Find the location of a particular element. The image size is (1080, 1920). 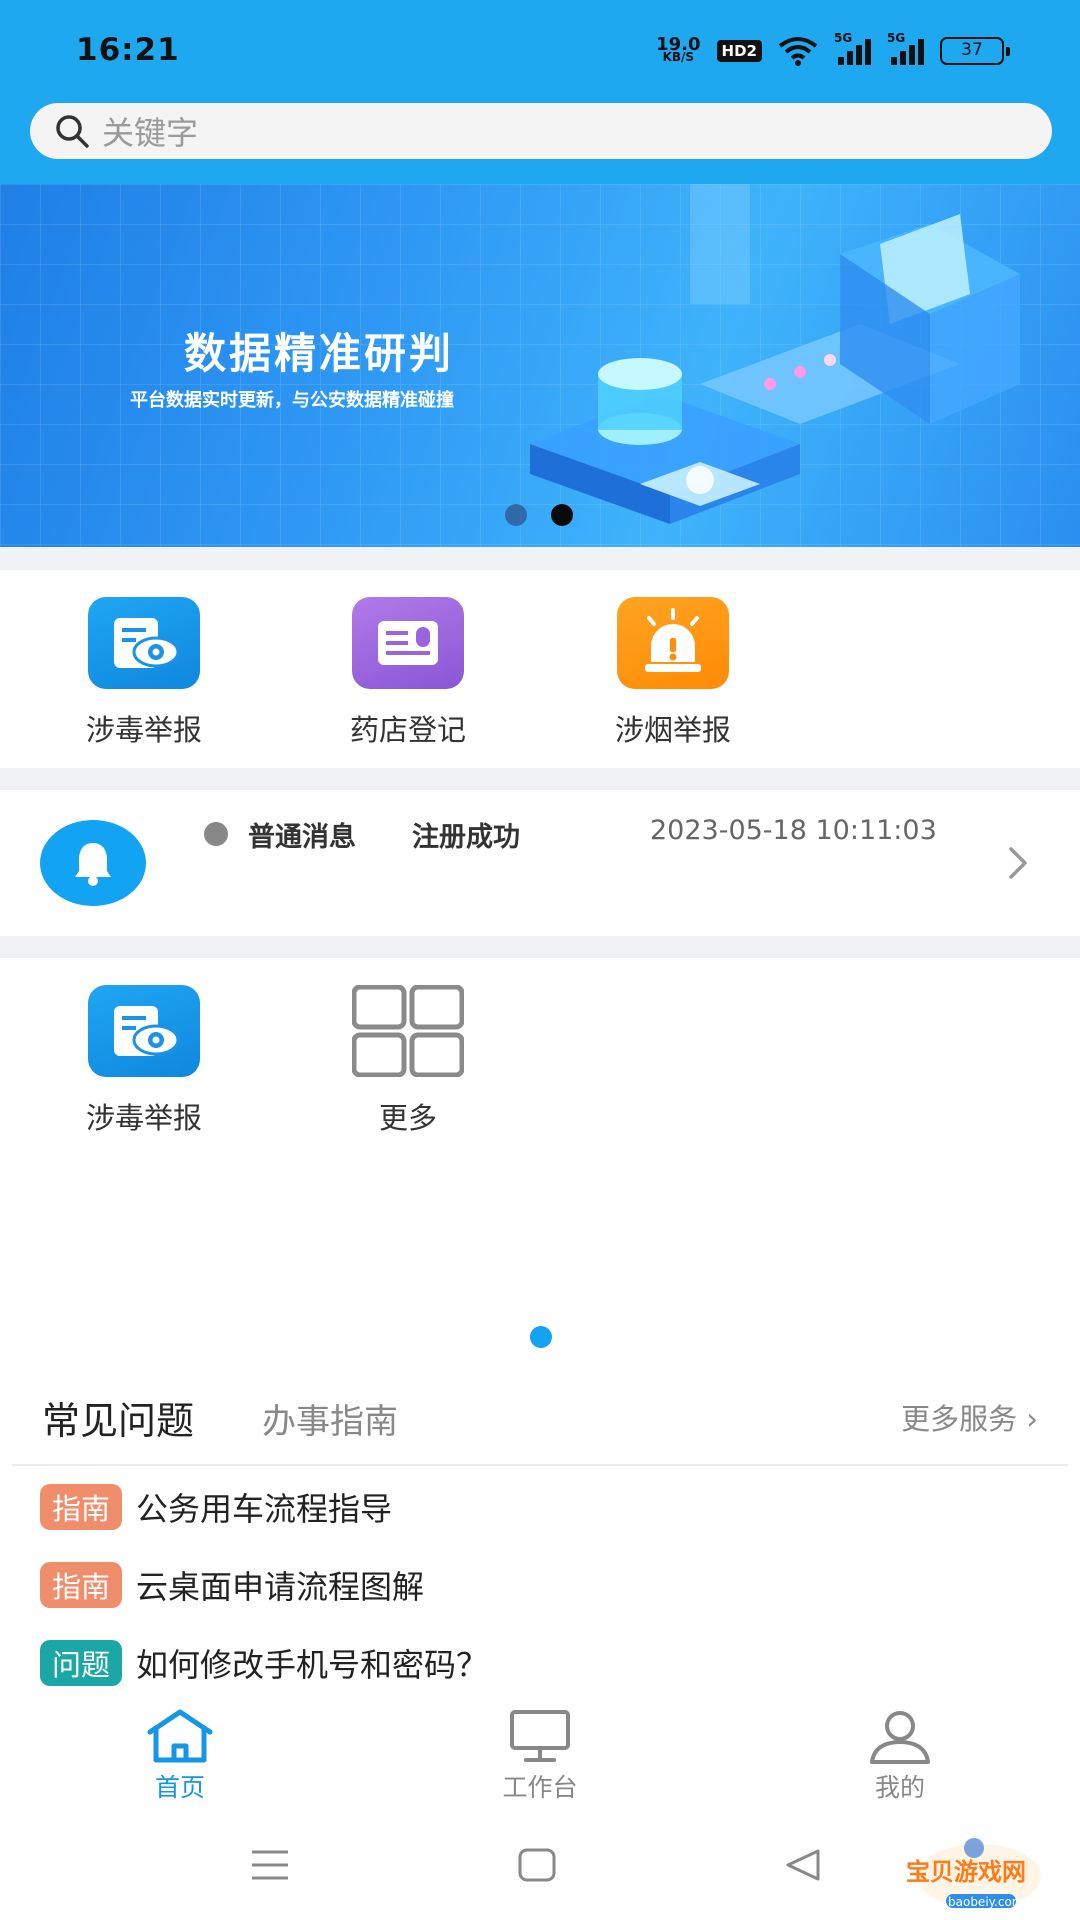

alarm-light-icon is located at coordinates (673, 643).